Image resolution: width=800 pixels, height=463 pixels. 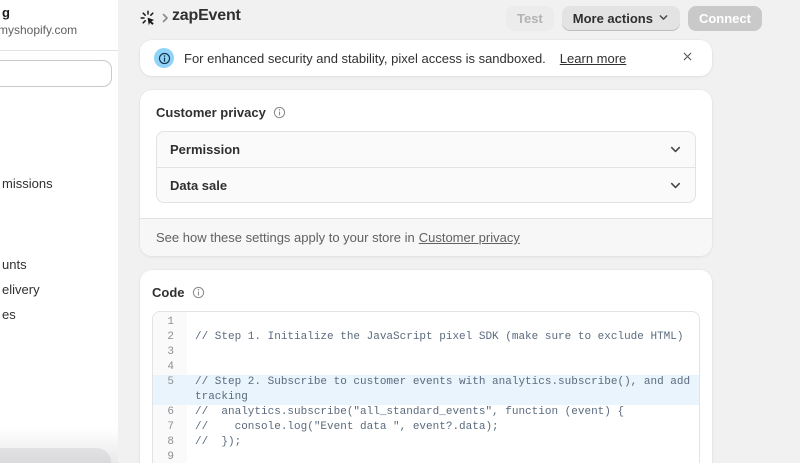 What do you see at coordinates (205, 149) in the screenshot?
I see `permission-label: Permission` at bounding box center [205, 149].